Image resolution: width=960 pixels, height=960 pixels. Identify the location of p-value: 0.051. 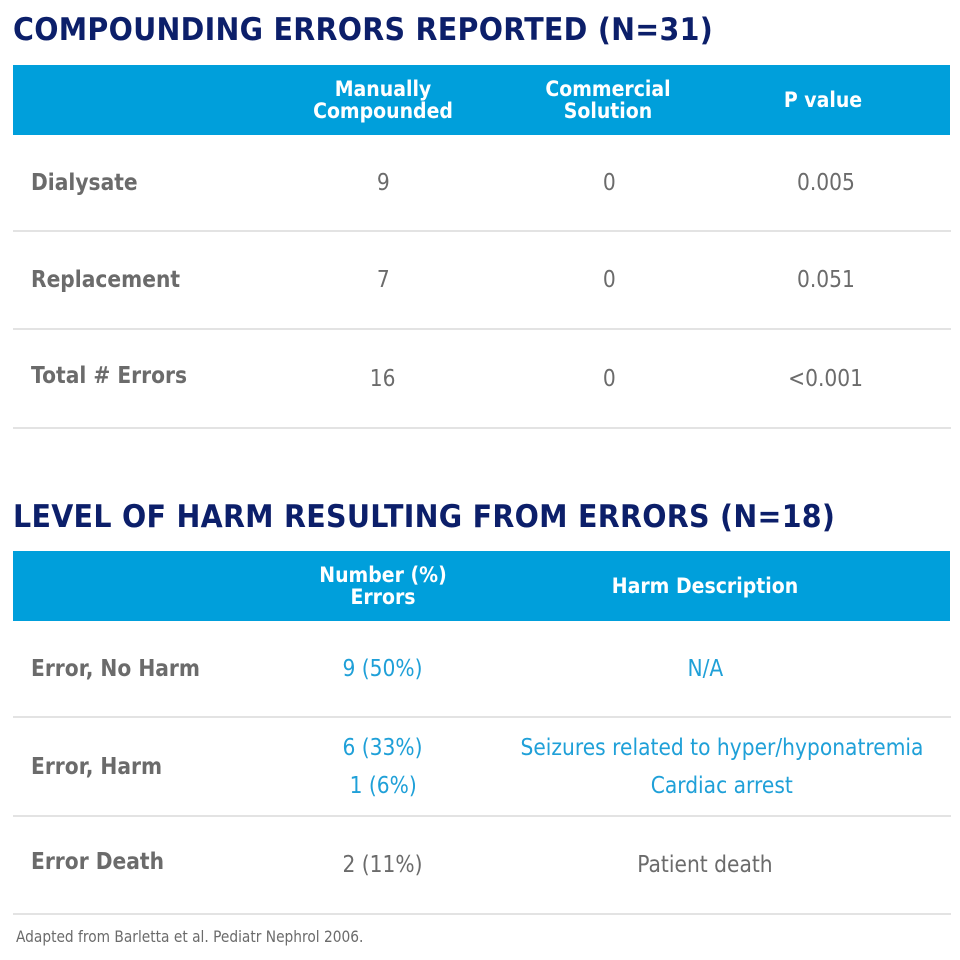
(826, 280).